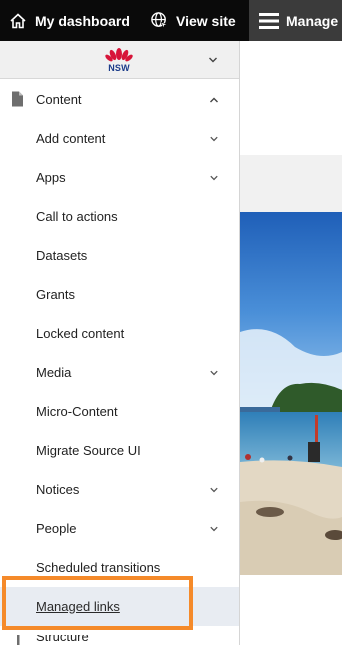  Describe the element at coordinates (82, 20) in the screenshot. I see `my-dashboard-label: My dashboard` at that location.